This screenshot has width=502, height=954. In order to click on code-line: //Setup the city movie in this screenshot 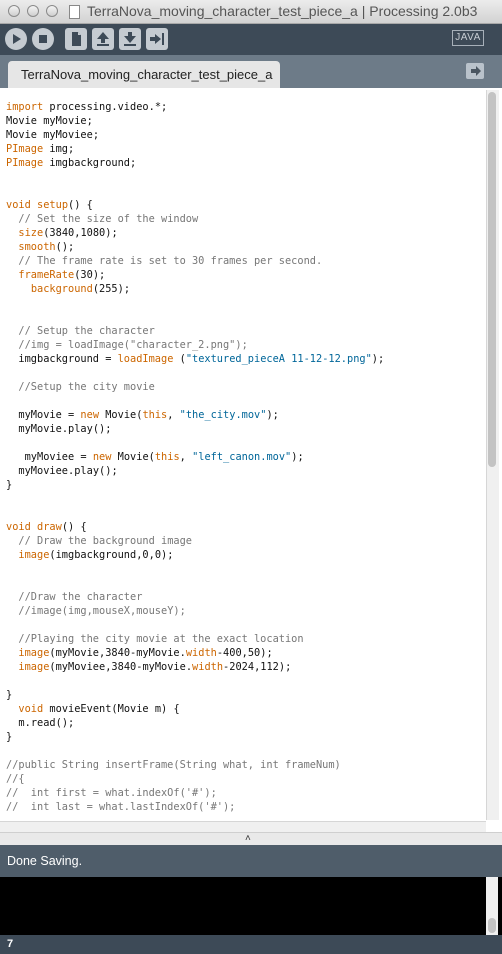, I will do `click(195, 387)`.